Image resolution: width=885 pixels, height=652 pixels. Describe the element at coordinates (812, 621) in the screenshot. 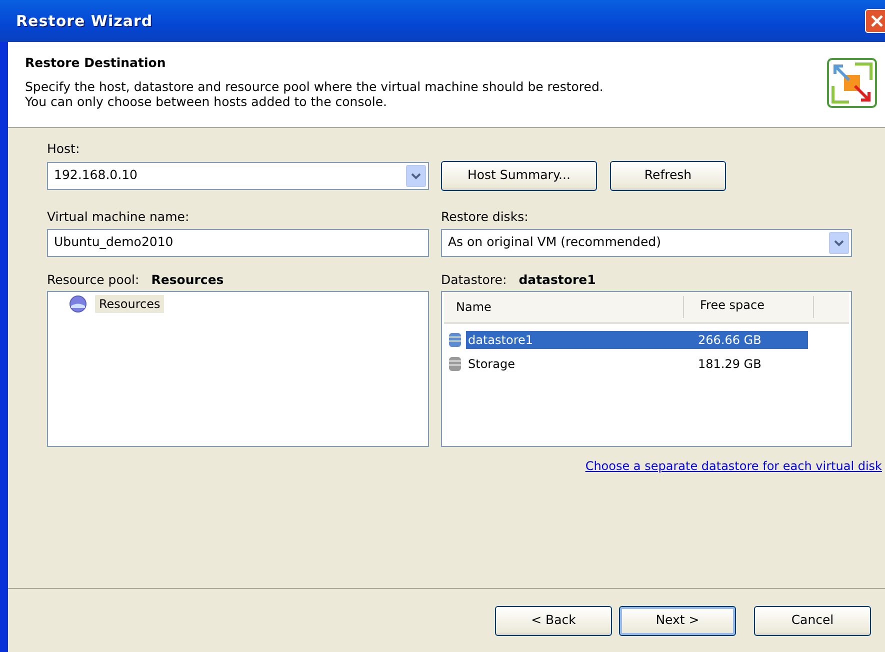

I see `cancel-button: Cancel` at that location.